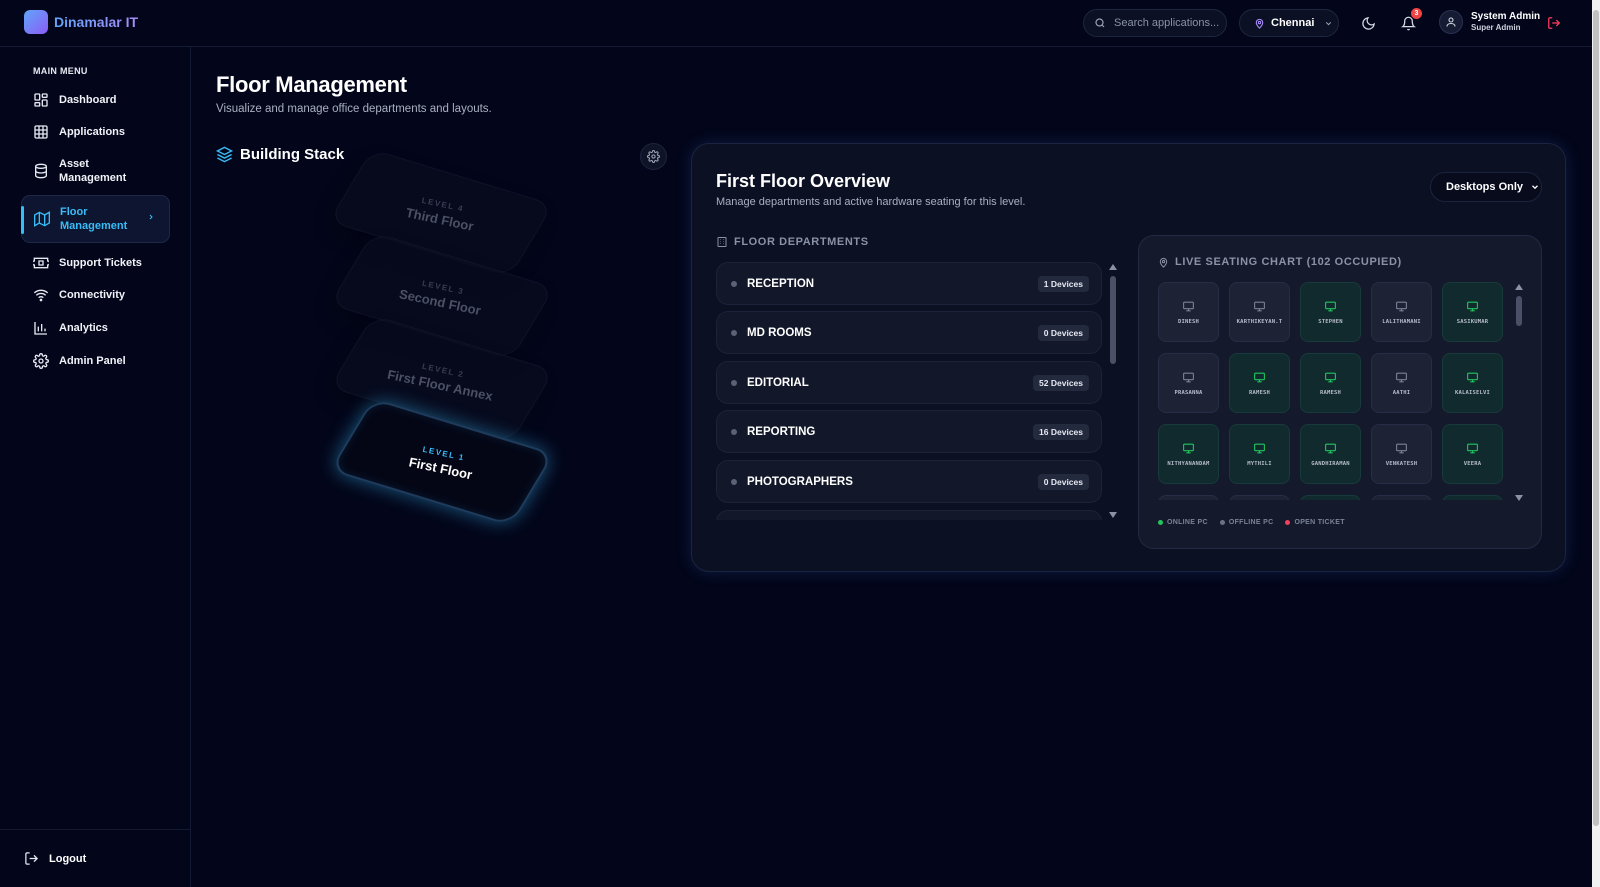 The image size is (1600, 887). What do you see at coordinates (1486, 187) in the screenshot?
I see `device-filter-select: Desktops Only` at bounding box center [1486, 187].